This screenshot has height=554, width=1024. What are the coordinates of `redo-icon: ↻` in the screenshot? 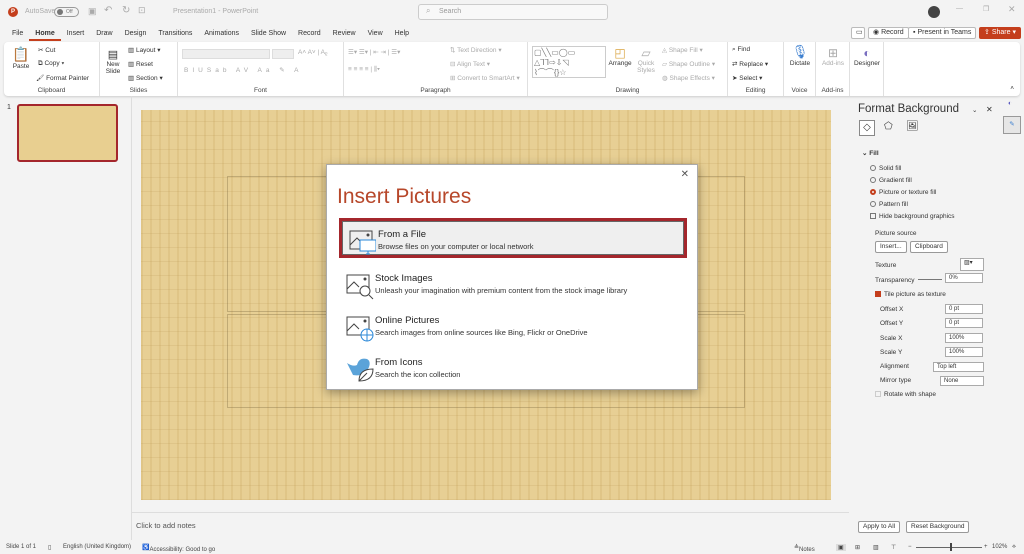 It's located at (126, 10).